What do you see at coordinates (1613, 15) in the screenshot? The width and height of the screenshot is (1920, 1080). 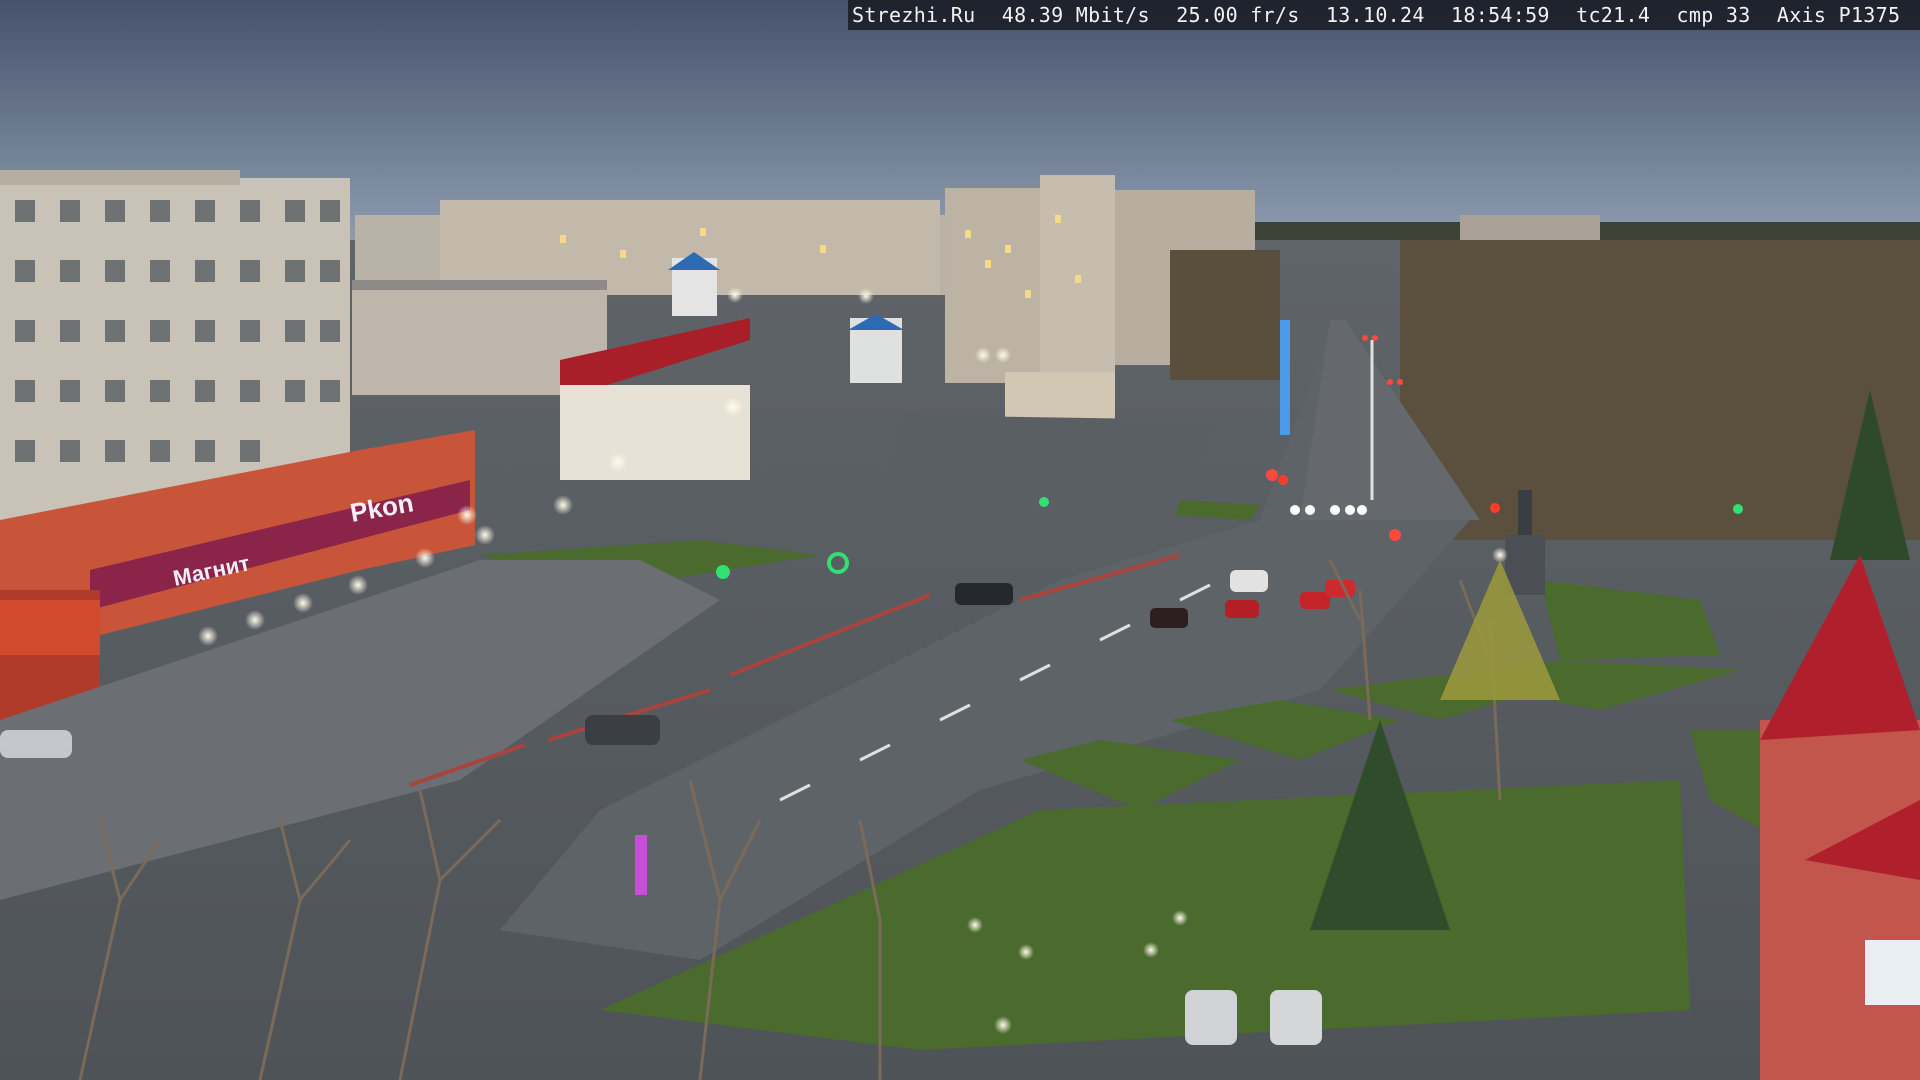 I see `tc-label: tc21.4` at bounding box center [1613, 15].